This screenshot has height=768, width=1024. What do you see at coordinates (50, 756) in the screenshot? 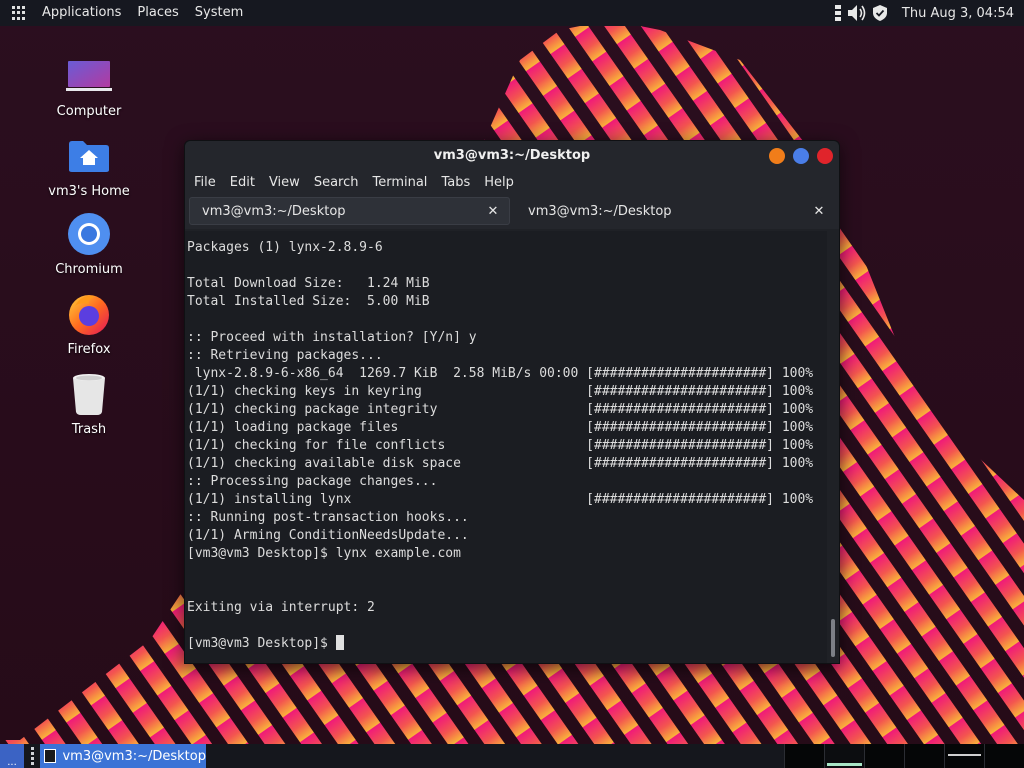
I see `terminal-icon` at bounding box center [50, 756].